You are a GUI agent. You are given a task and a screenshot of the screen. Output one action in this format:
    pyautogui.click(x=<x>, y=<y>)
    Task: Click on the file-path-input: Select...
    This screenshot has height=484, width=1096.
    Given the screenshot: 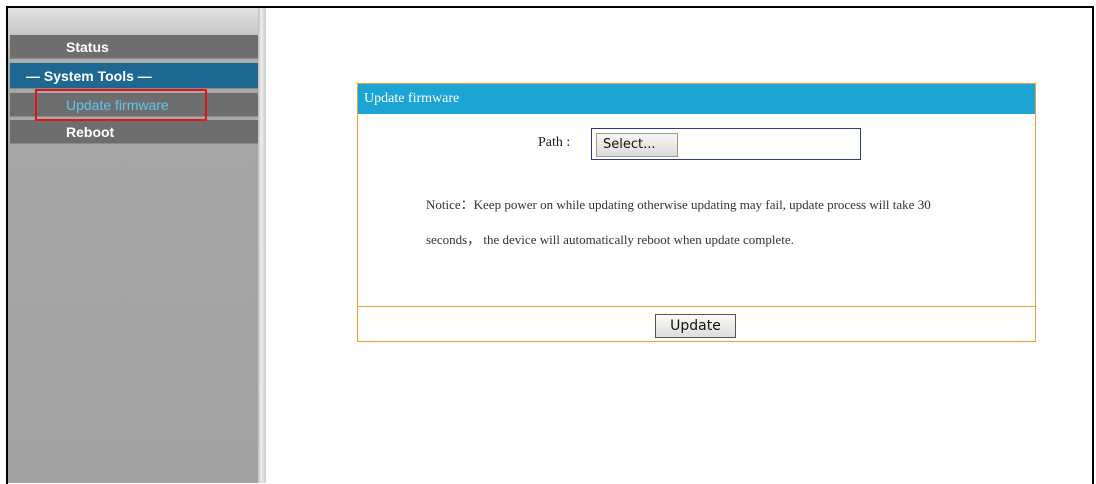 What is the action you would take?
    pyautogui.click(x=726, y=144)
    